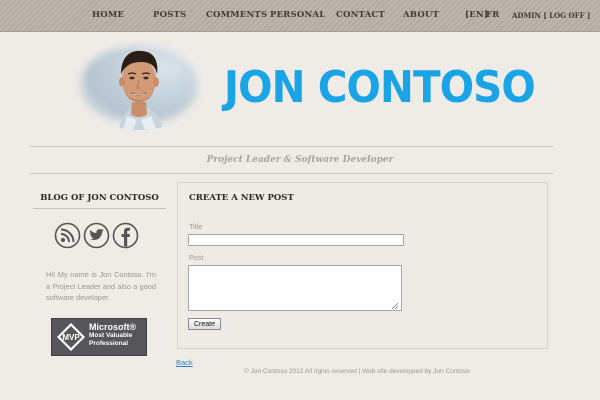 This screenshot has width=600, height=400. What do you see at coordinates (139, 85) in the screenshot?
I see `avatar` at bounding box center [139, 85].